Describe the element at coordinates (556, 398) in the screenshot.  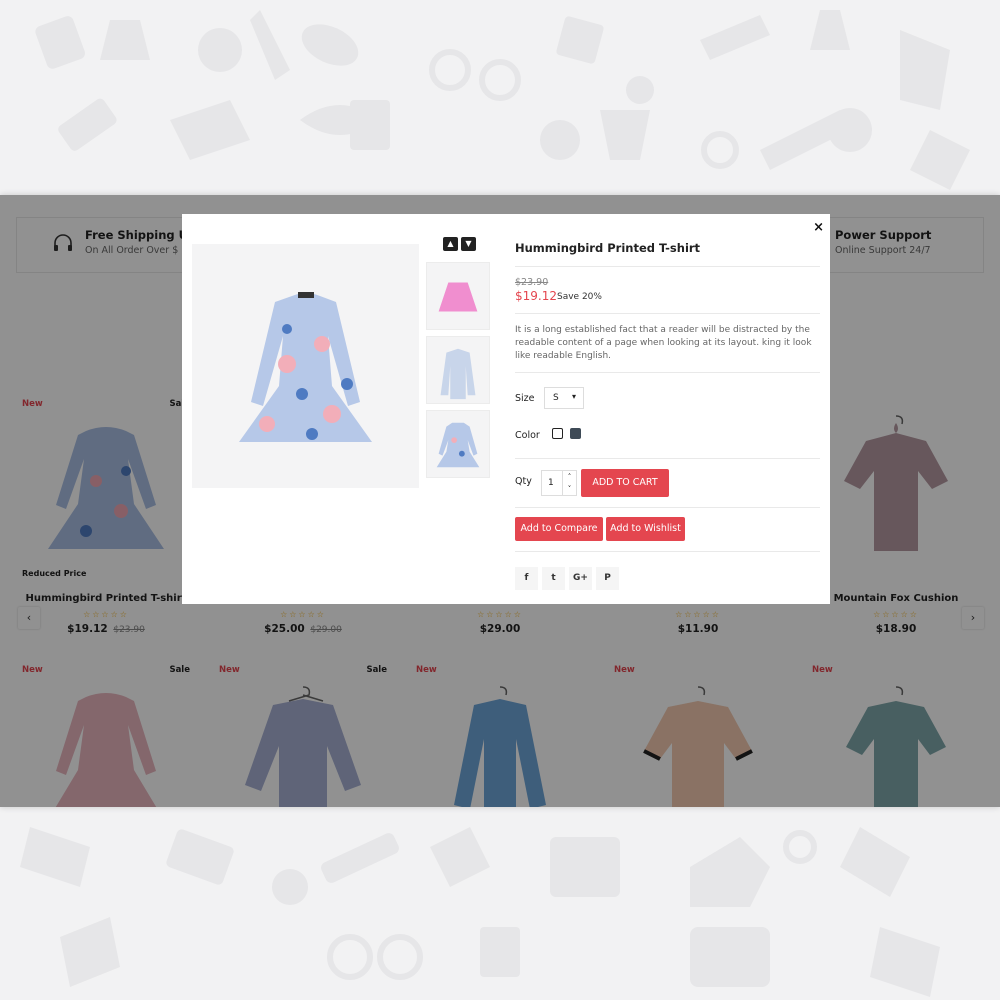
I see `size-value: S` at that location.